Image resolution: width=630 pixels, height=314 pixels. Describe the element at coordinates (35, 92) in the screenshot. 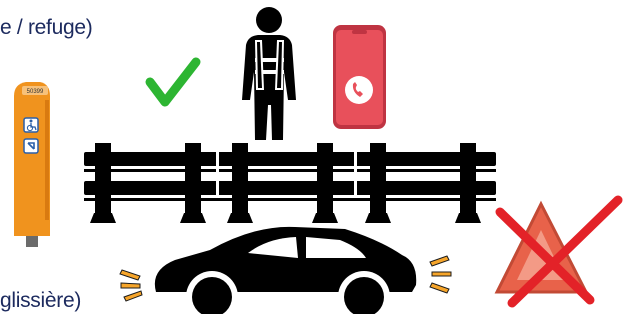

I see `pillar-number: 50399` at that location.